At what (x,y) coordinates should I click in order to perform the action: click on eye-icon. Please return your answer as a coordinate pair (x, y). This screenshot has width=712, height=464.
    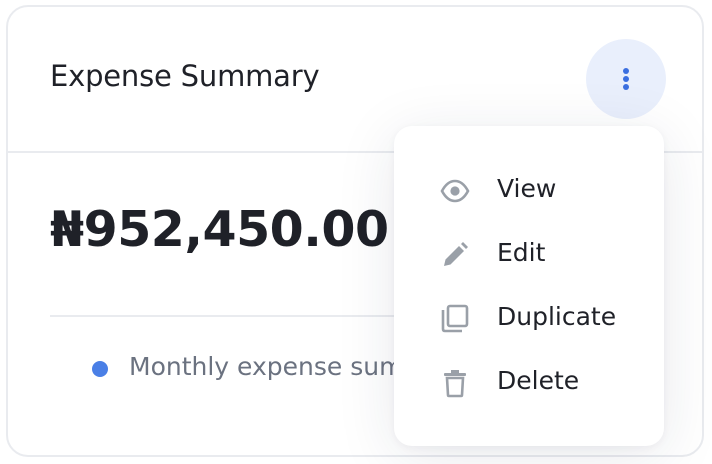
    Looking at the image, I should click on (455, 191).